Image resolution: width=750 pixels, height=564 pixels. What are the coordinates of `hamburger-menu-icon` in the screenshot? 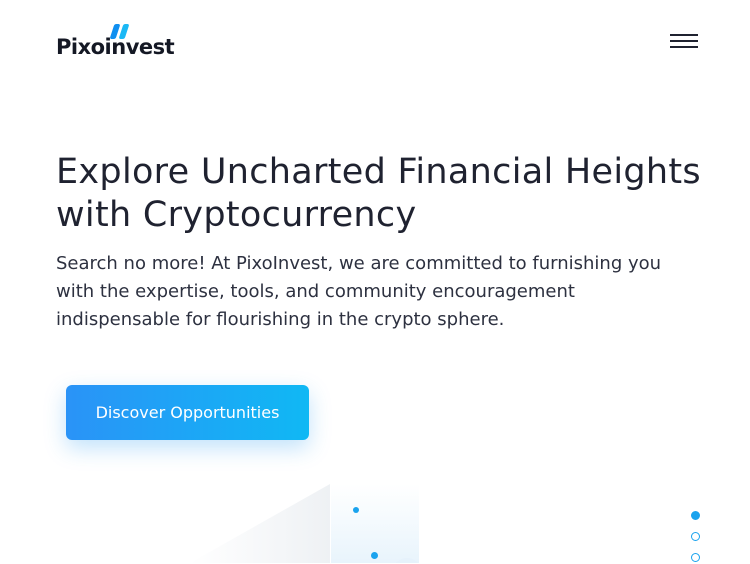 It's located at (684, 41).